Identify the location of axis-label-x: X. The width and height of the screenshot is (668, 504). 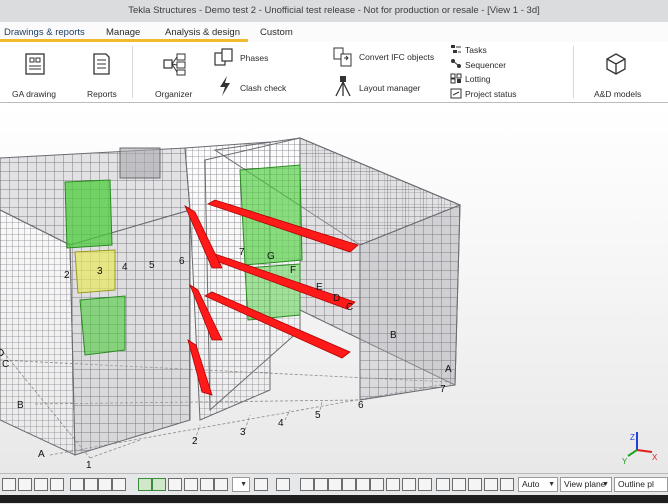
(655, 457).